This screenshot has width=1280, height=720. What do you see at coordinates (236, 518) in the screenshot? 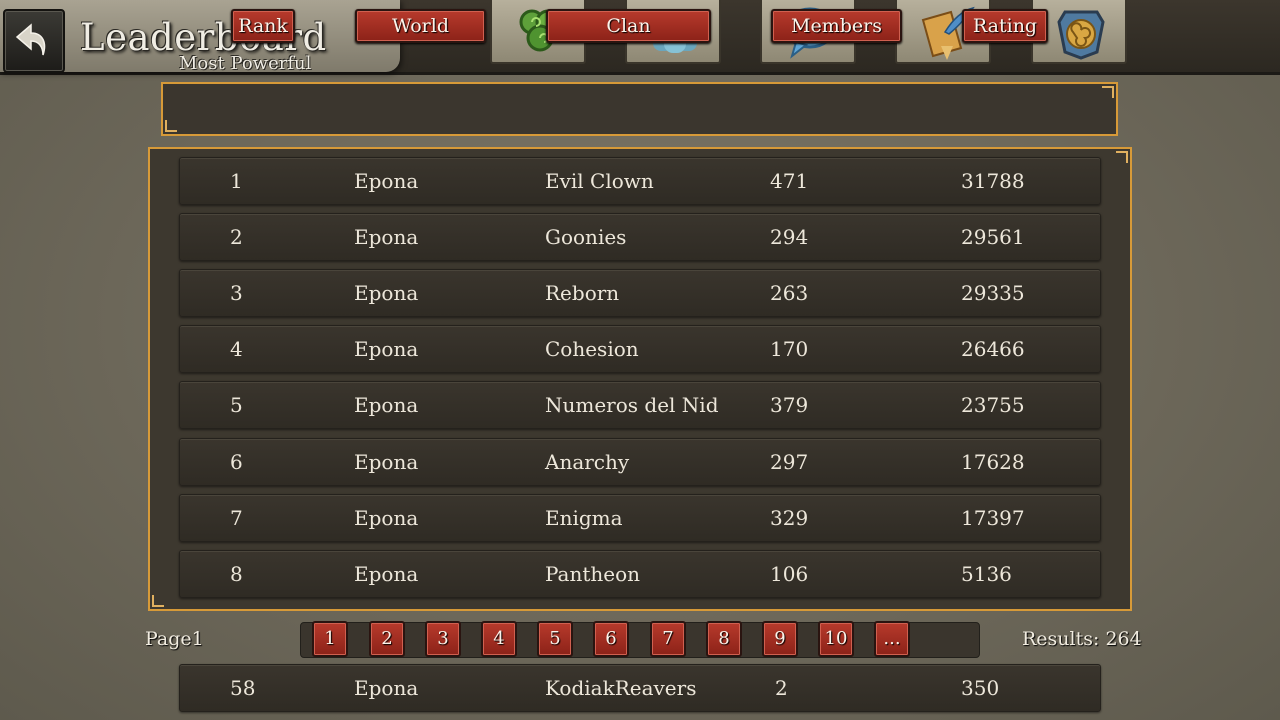
I see `rank-cell: 7` at bounding box center [236, 518].